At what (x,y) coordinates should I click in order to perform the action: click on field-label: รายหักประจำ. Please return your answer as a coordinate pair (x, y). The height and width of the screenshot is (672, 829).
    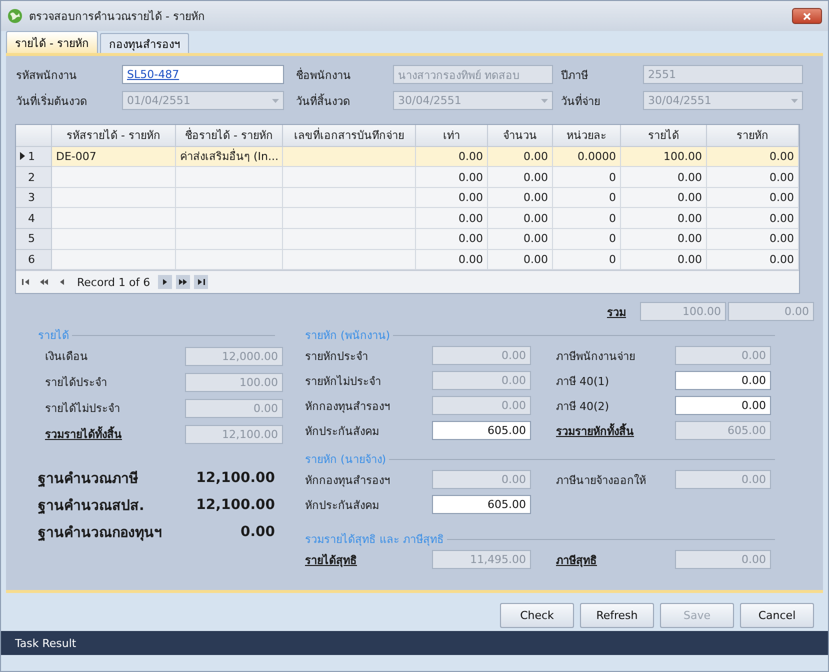
    Looking at the image, I should click on (337, 356).